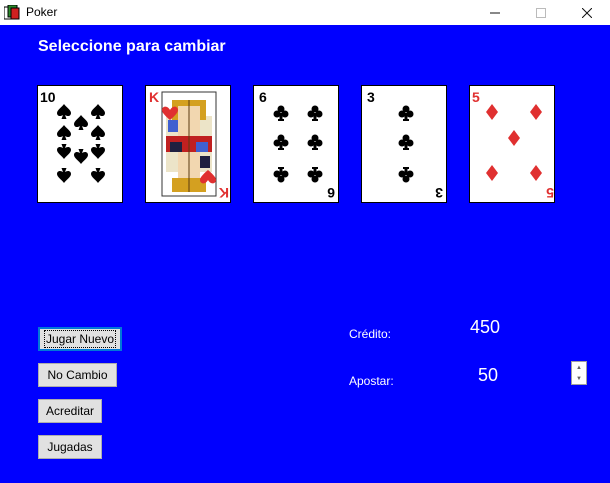 This screenshot has height=483, width=610. I want to click on close-button, so click(587, 12).